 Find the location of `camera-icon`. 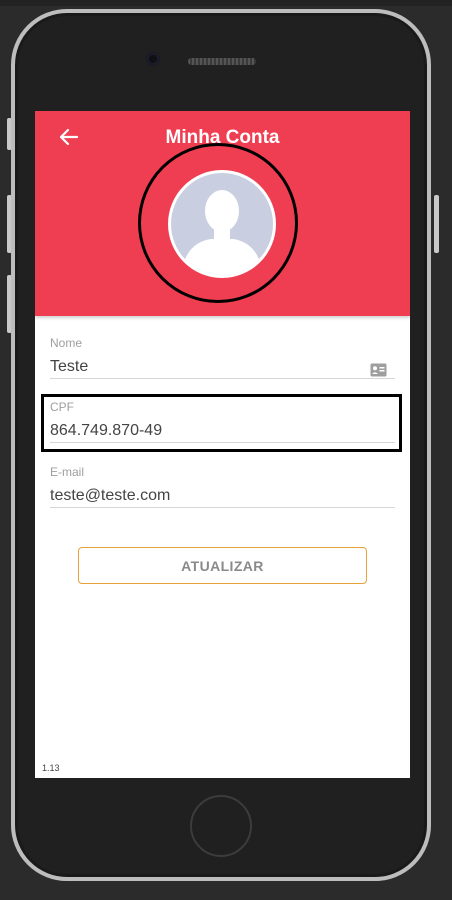

camera-icon is located at coordinates (153, 59).